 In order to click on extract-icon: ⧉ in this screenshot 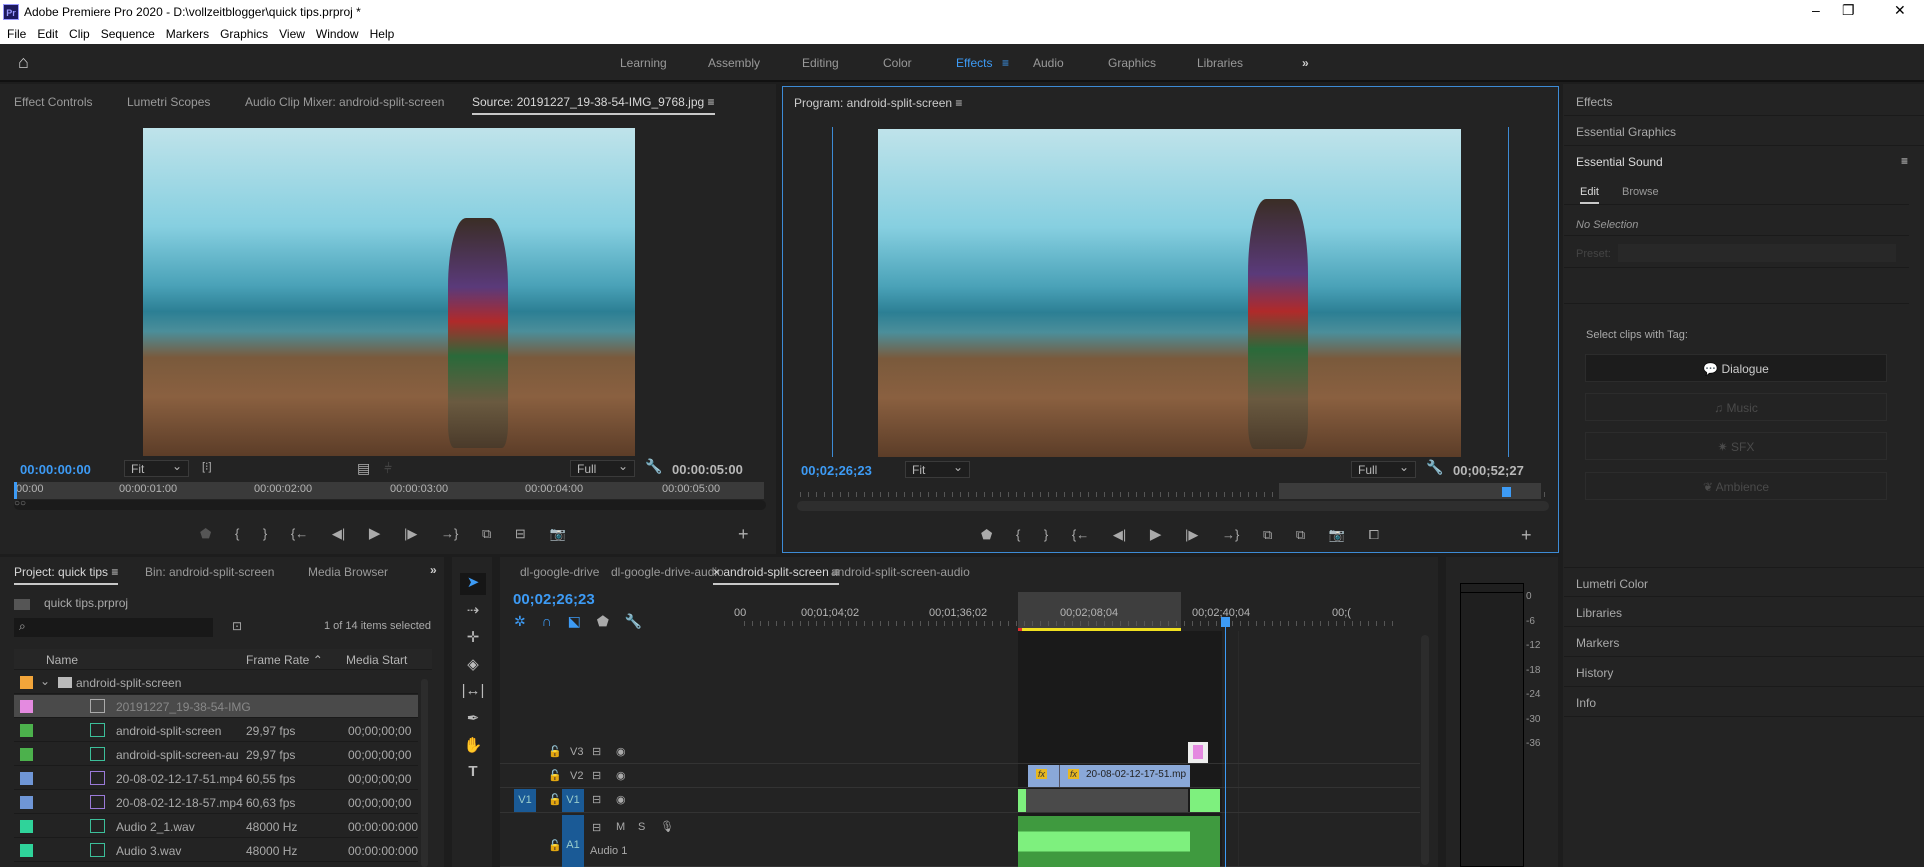, I will do `click(1300, 534)`.